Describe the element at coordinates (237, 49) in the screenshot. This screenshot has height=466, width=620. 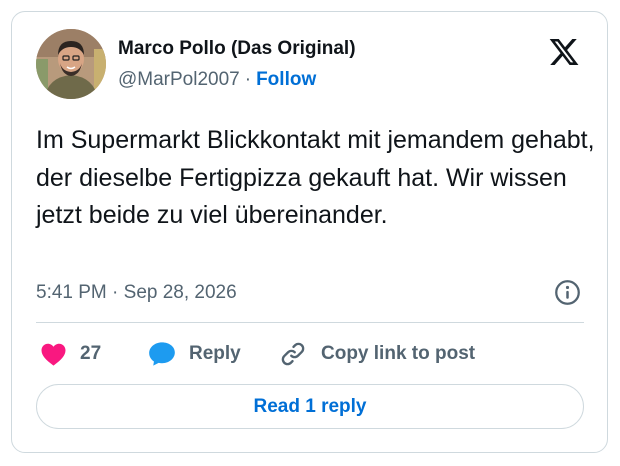
I see `author-display-name: Marco Pollo (Das Original)` at that location.